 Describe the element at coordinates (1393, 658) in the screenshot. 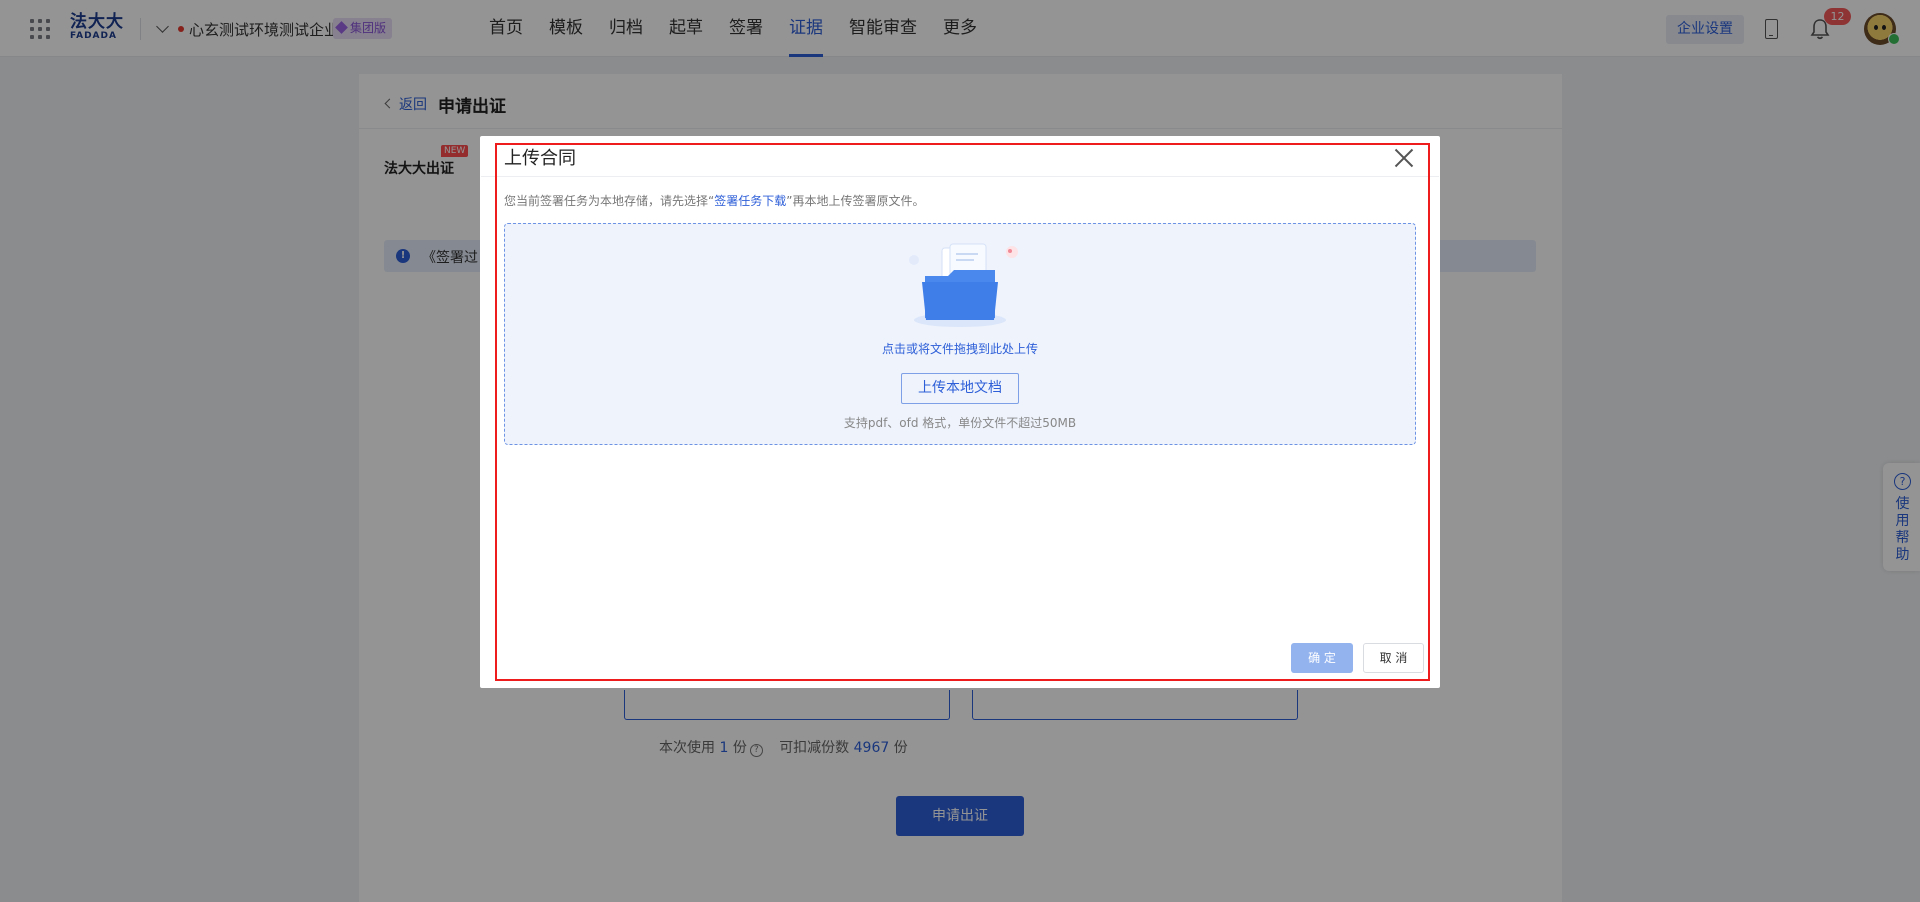

I see `cancel-button: 取 消` at that location.